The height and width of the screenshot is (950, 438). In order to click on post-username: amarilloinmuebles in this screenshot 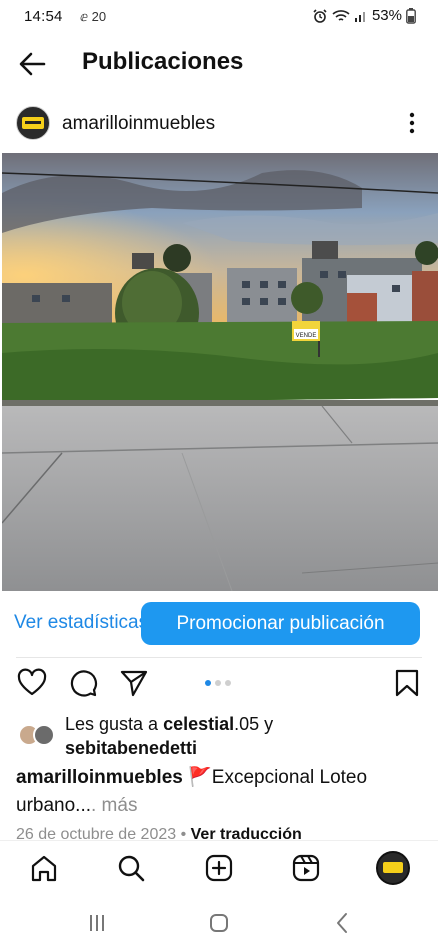, I will do `click(138, 124)`.